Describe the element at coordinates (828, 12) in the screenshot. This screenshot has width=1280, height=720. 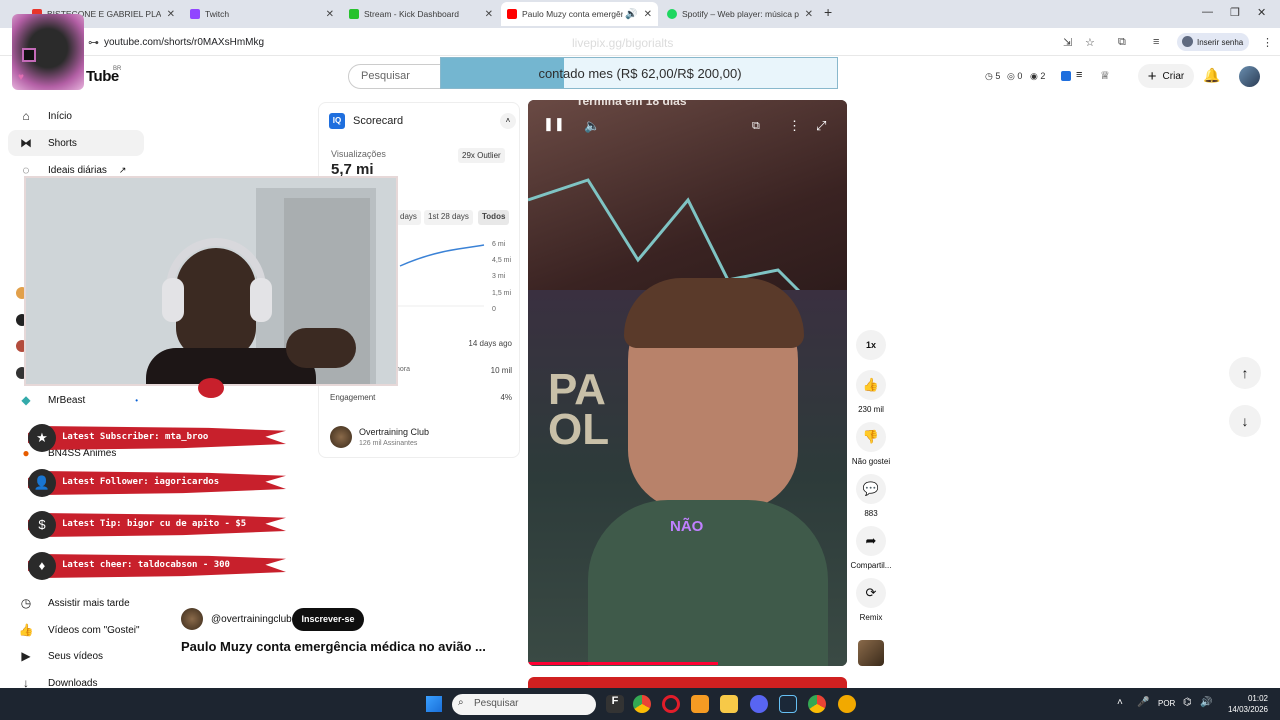
I see `new-tab-icon: +` at that location.